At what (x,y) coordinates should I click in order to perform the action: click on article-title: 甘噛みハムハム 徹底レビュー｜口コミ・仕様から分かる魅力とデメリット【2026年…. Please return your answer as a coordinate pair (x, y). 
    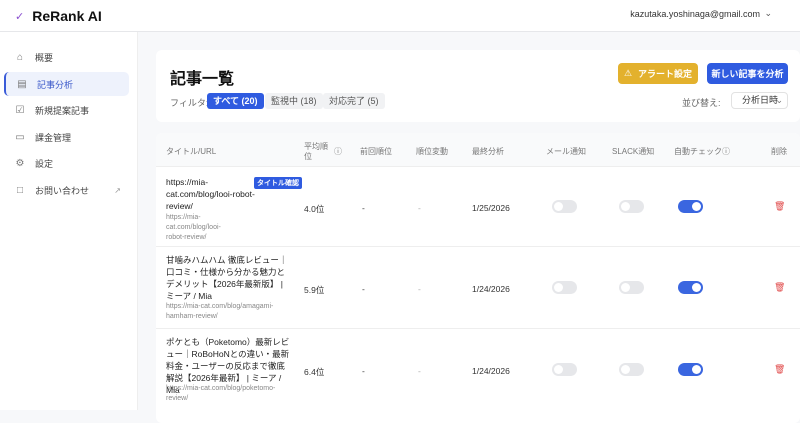
    Looking at the image, I should click on (228, 278).